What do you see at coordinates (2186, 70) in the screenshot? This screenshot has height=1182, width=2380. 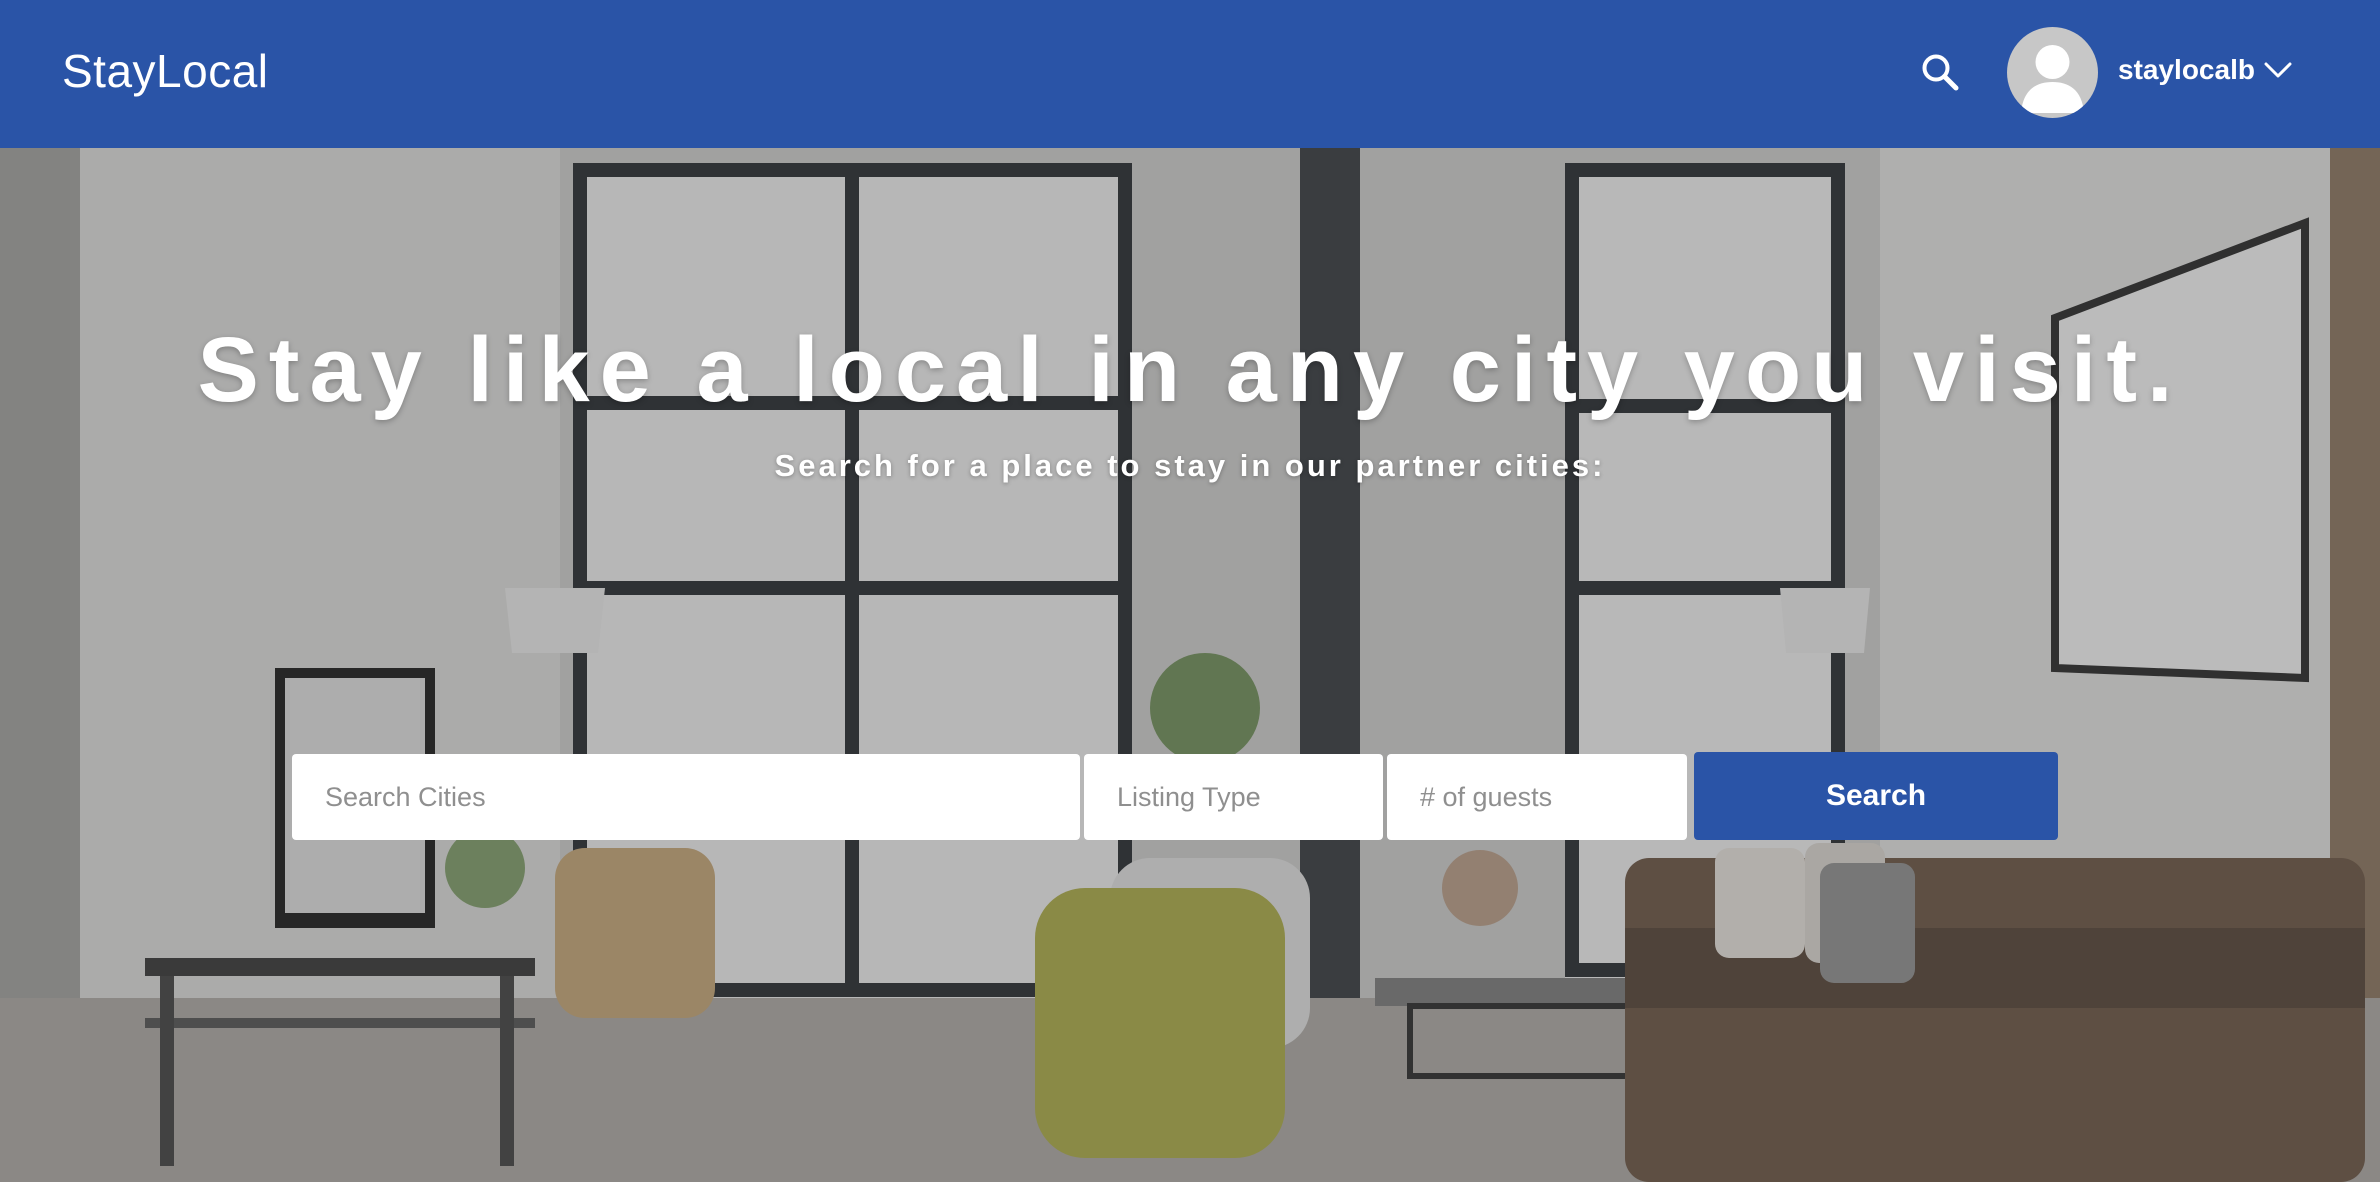 I see `username-label: staylocalb` at bounding box center [2186, 70].